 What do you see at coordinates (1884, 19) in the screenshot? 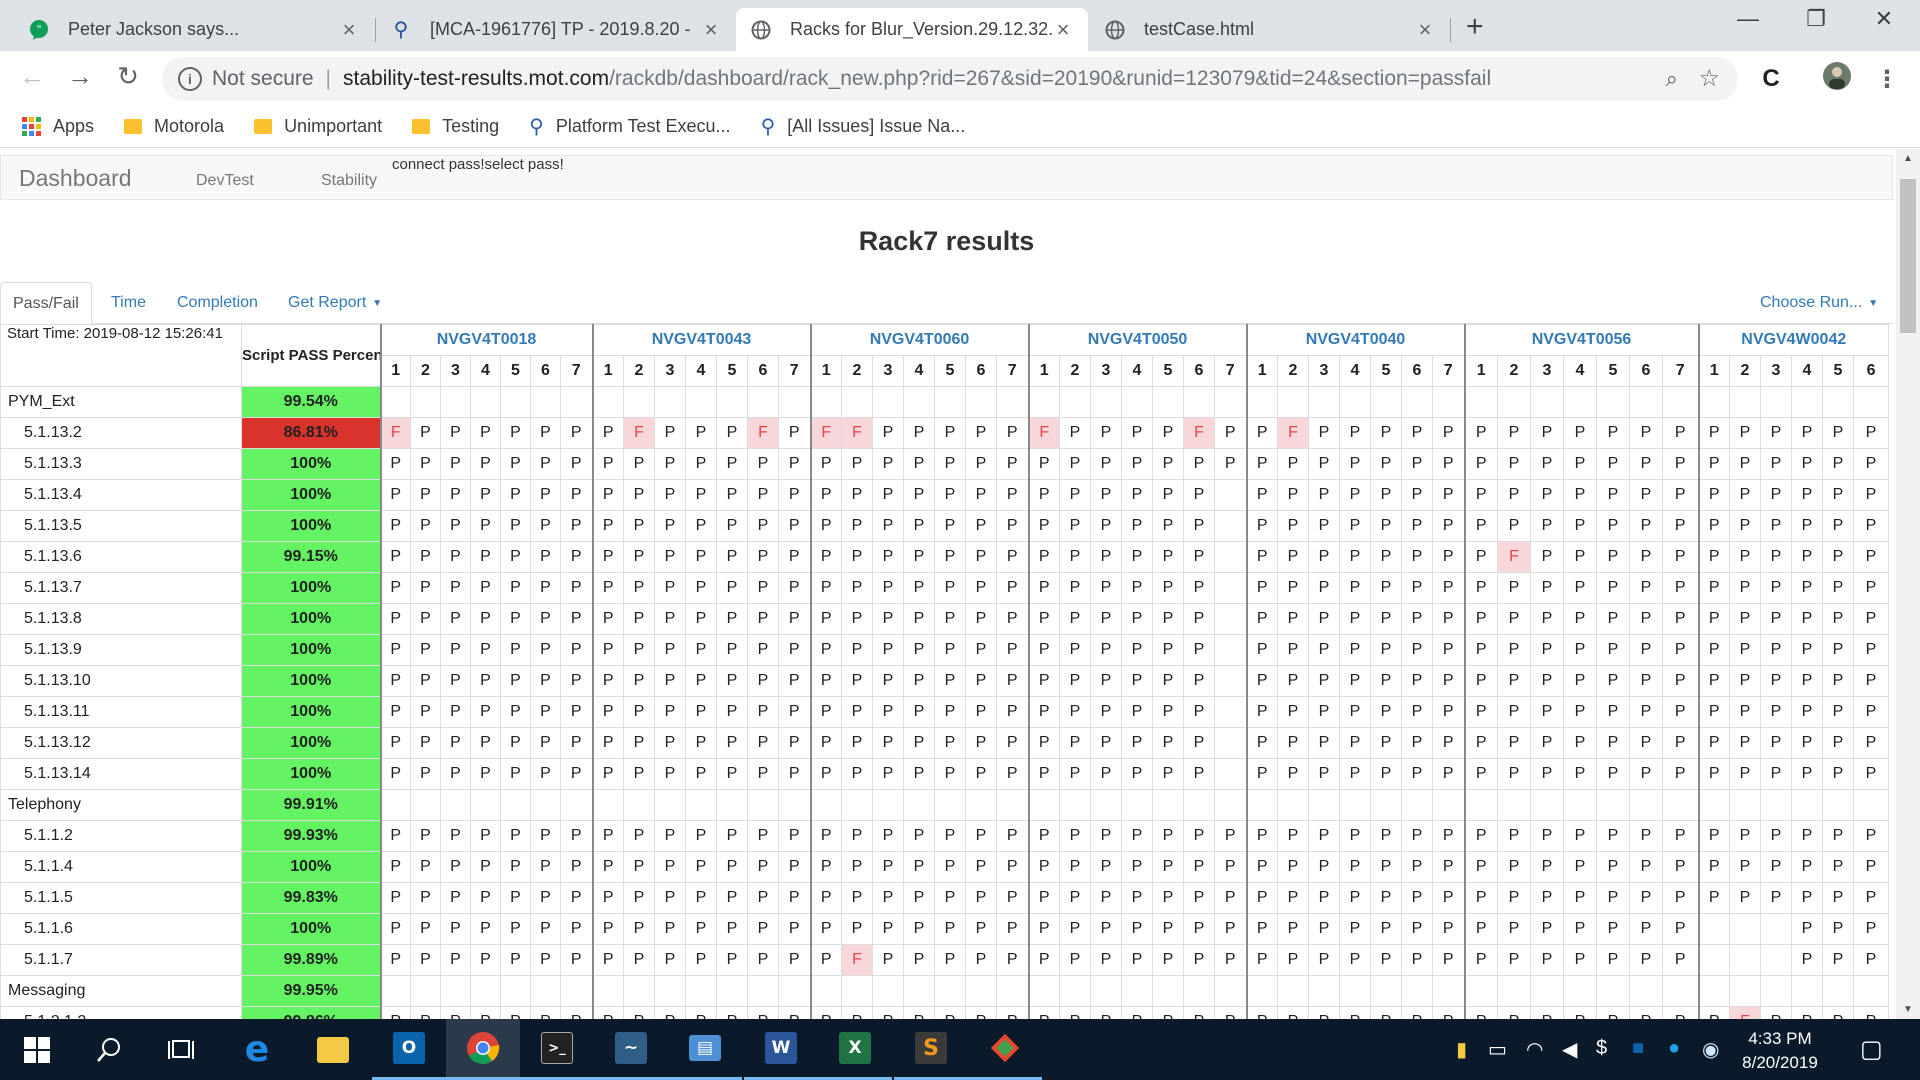
I see `close-window-button: ✕` at bounding box center [1884, 19].